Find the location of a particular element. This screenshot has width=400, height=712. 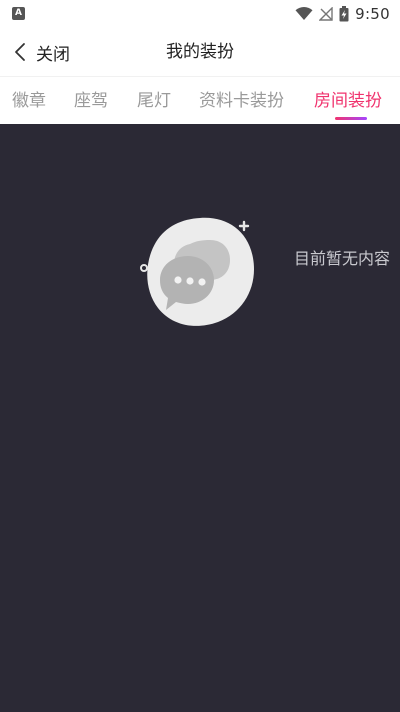

no-signal-icon is located at coordinates (326, 14).